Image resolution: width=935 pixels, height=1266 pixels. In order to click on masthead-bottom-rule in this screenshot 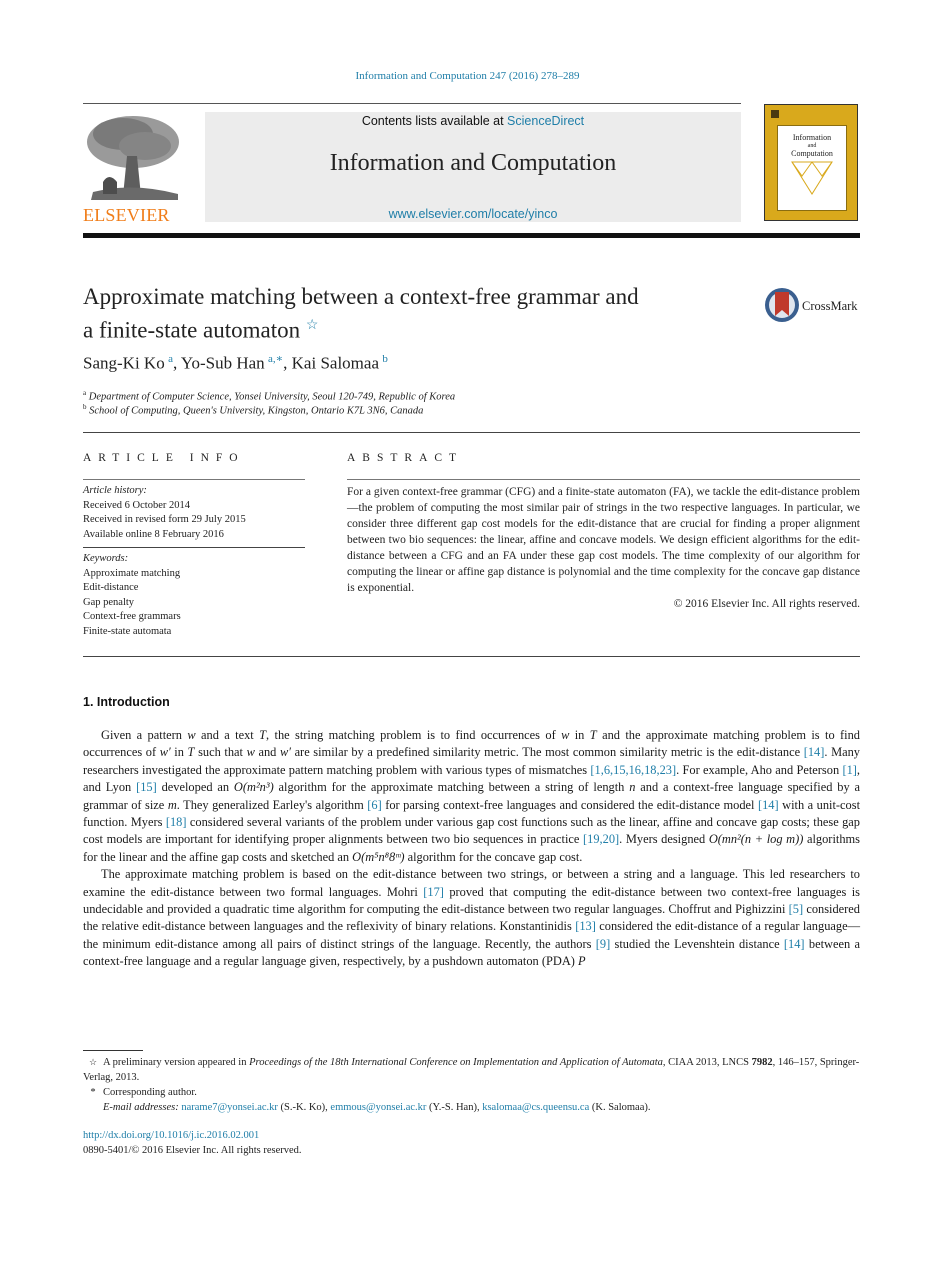, I will do `click(471, 235)`.